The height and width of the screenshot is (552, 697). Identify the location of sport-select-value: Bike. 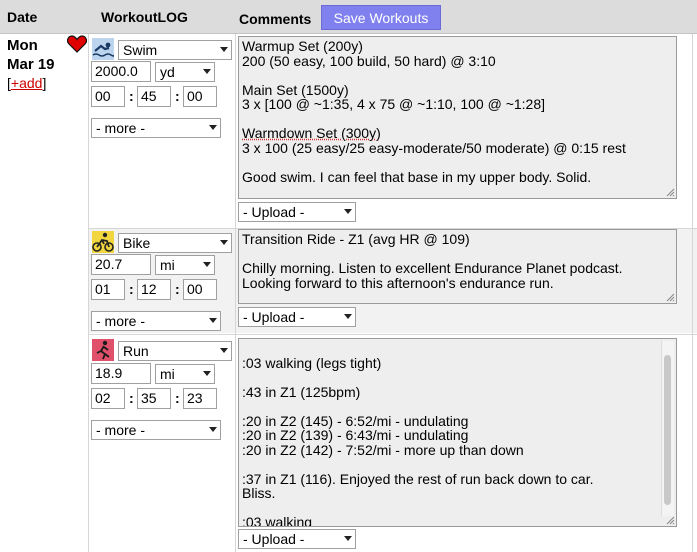
(137, 243).